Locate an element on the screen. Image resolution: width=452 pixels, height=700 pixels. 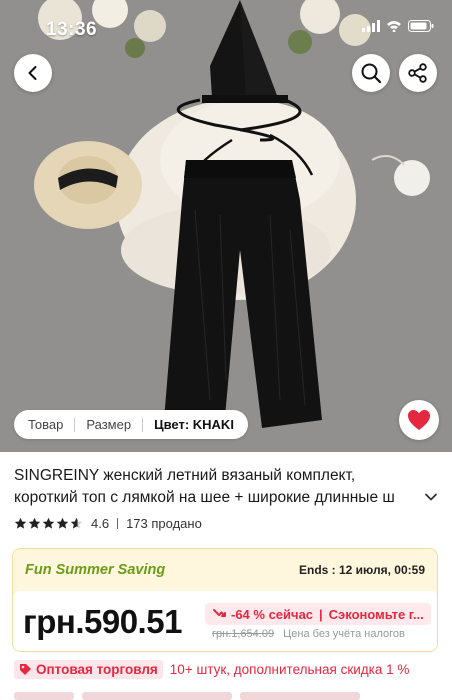
search-button is located at coordinates (371, 73).